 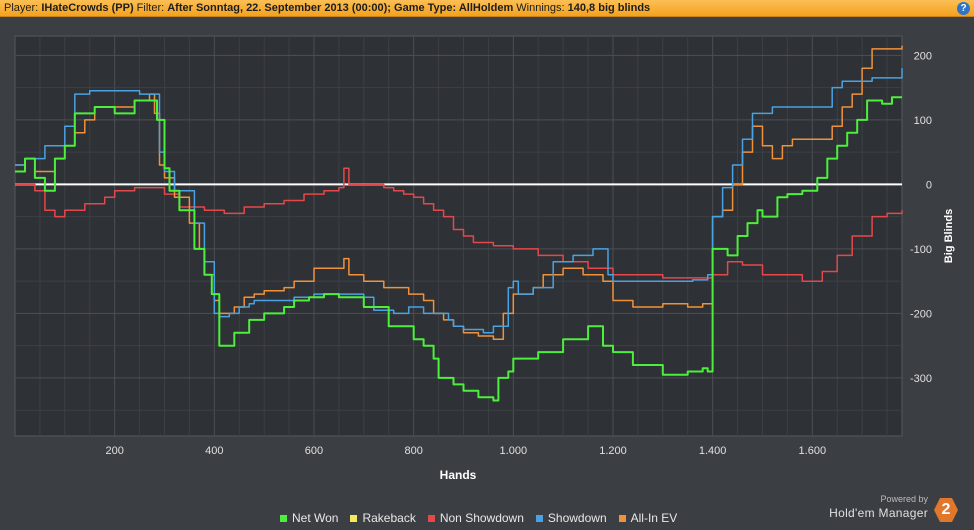 What do you see at coordinates (114, 451) in the screenshot?
I see `x-tick-label: 200` at bounding box center [114, 451].